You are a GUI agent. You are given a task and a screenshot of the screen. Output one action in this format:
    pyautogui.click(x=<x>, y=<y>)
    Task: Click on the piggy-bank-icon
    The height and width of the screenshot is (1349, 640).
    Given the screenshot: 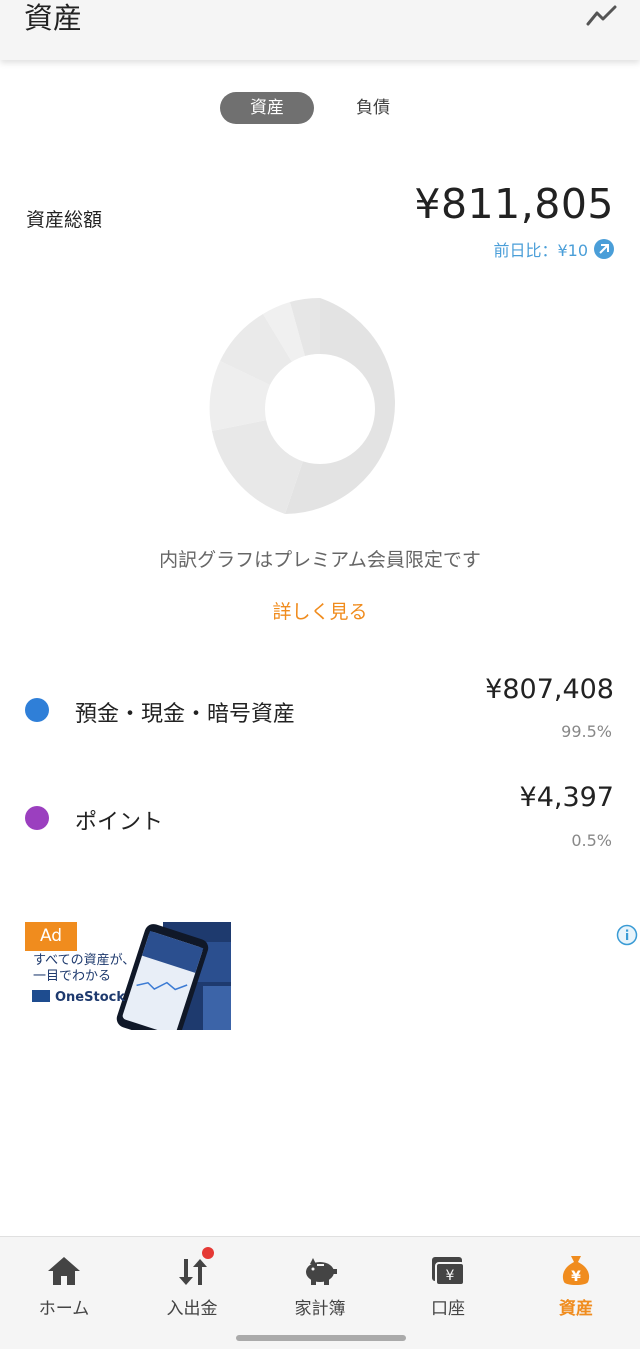 What is the action you would take?
    pyautogui.click(x=321, y=1271)
    